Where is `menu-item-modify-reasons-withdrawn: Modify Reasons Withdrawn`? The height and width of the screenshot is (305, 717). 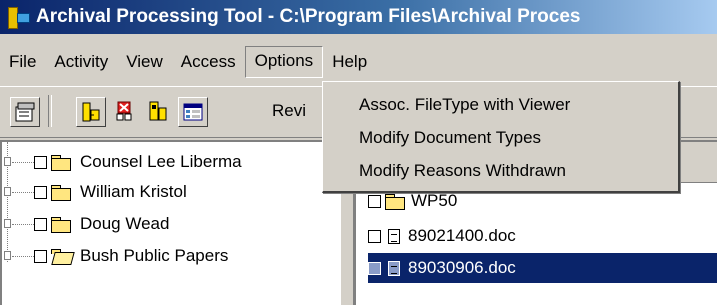
menu-item-modify-reasons-withdrawn: Modify Reasons Withdrawn is located at coordinates (500, 170).